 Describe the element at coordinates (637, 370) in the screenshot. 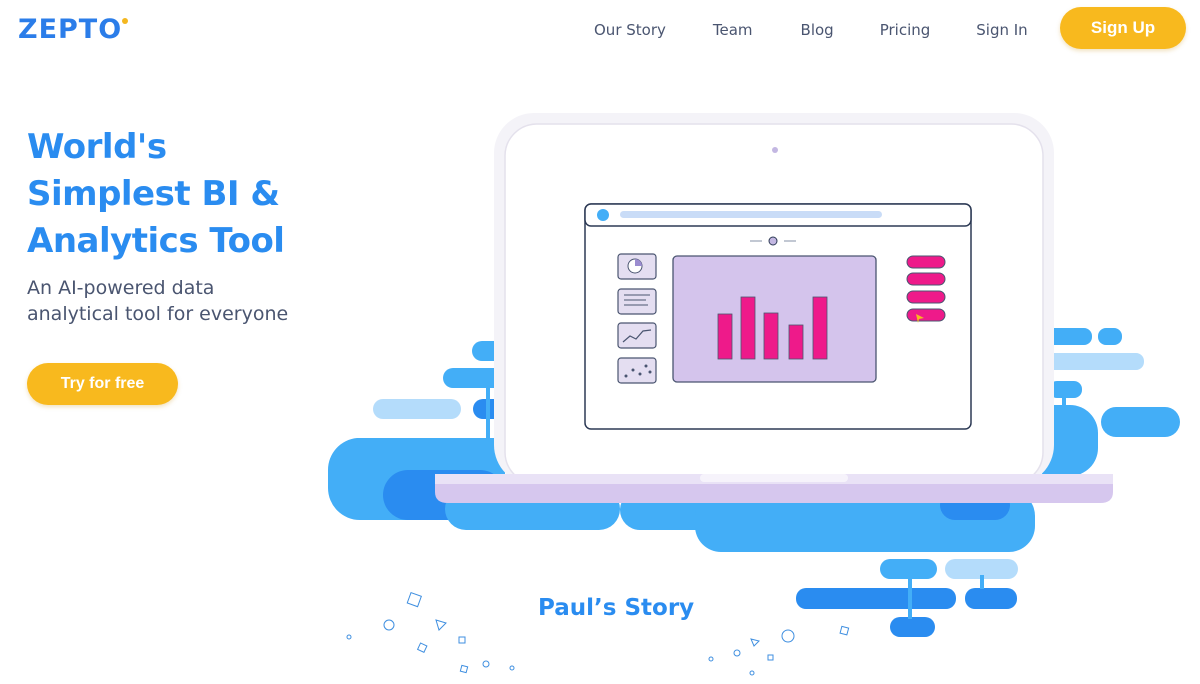

I see `scatter-chart-icon` at that location.